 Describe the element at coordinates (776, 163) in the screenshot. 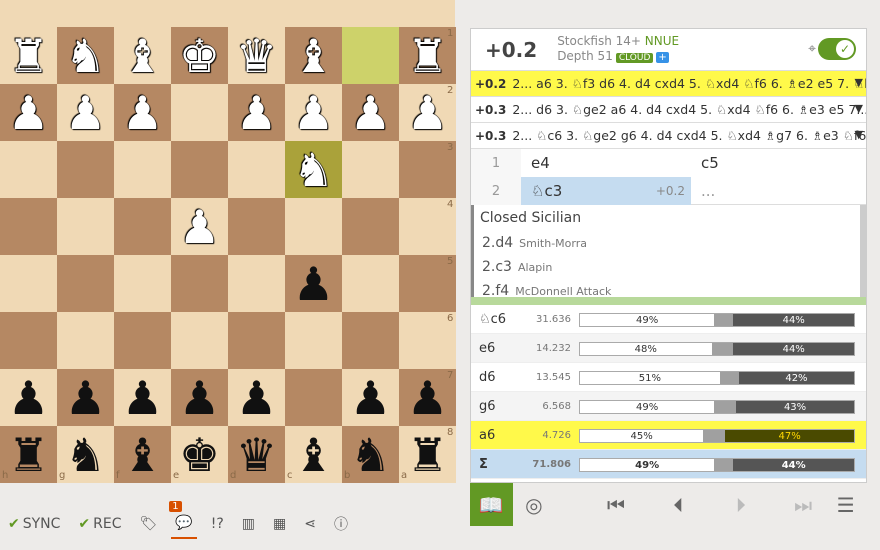

I see `black-move: c5` at that location.